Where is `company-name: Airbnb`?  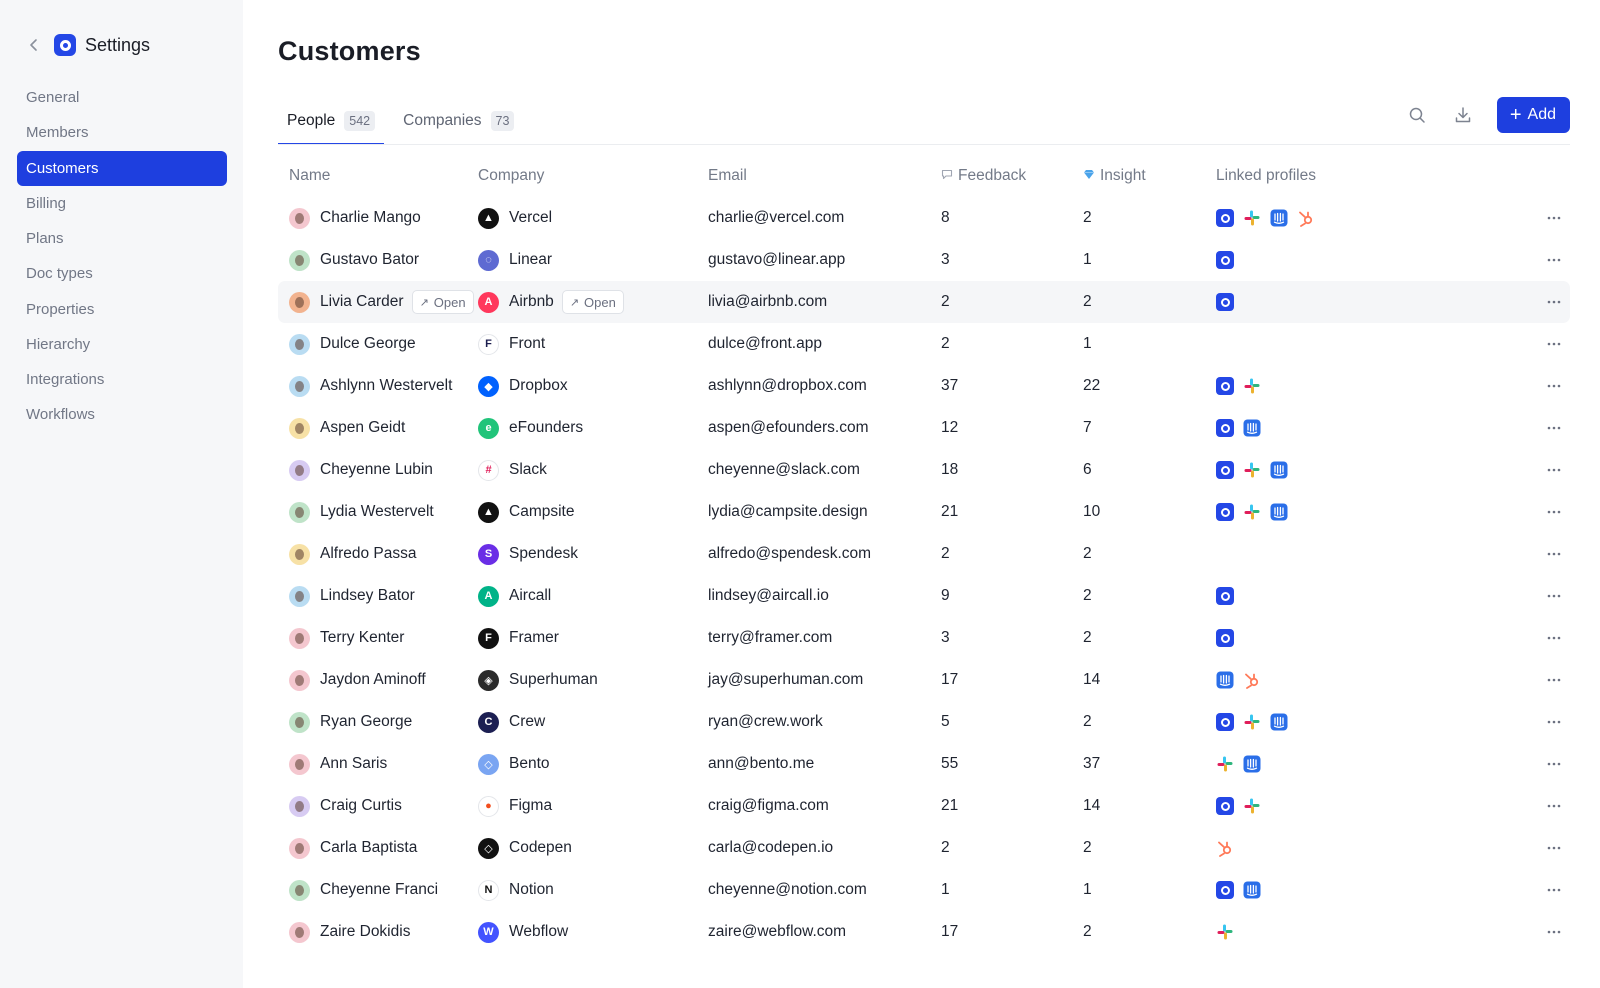 company-name: Airbnb is located at coordinates (531, 302).